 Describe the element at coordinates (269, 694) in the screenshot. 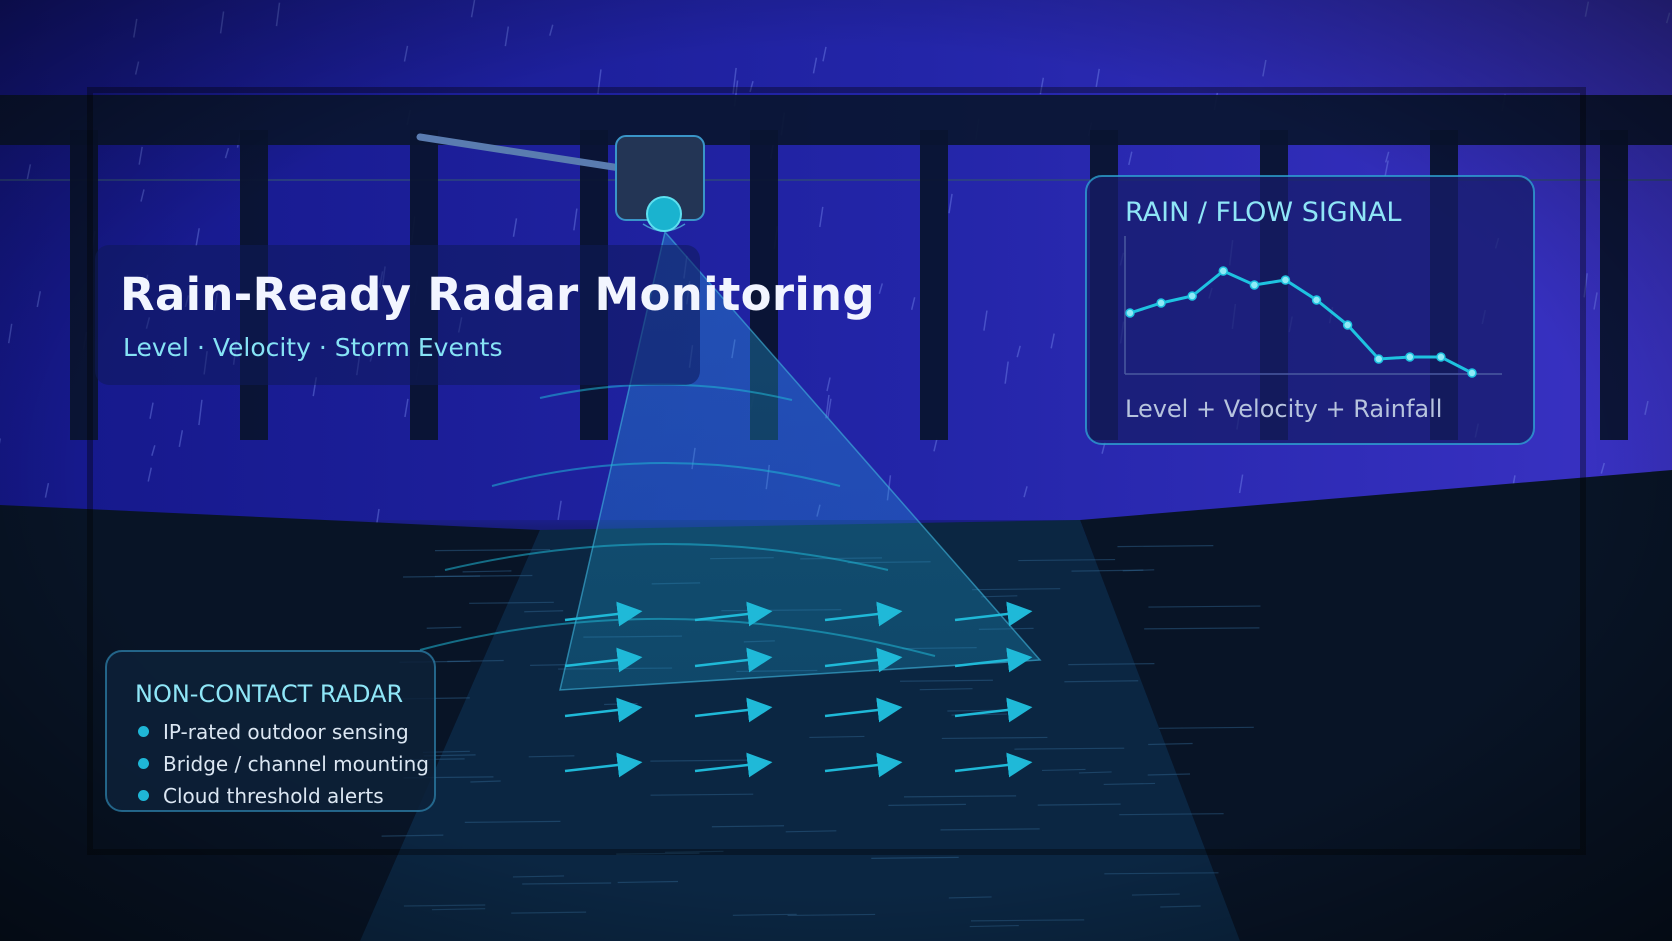

I see `radar-heading: NON-CONTACT RADAR` at that location.